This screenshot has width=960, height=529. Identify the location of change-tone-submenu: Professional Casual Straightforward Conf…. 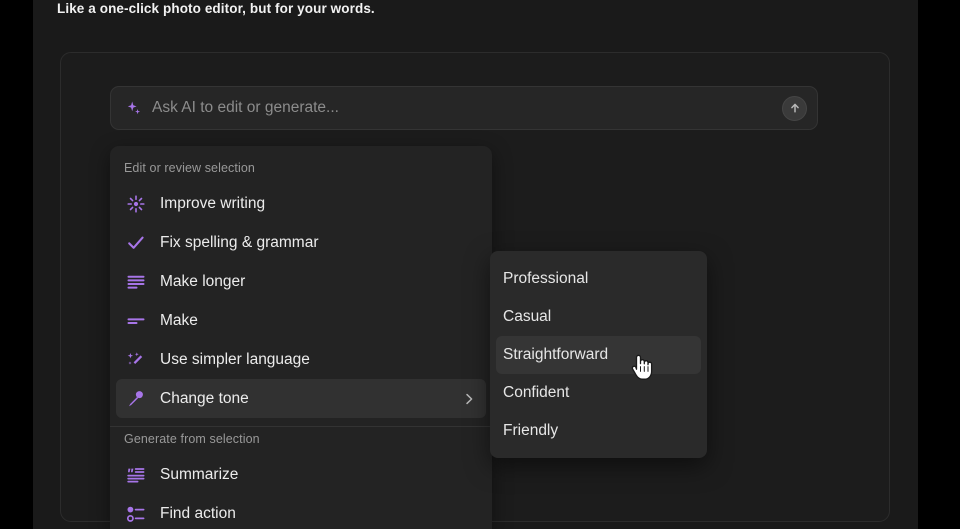
(598, 354).